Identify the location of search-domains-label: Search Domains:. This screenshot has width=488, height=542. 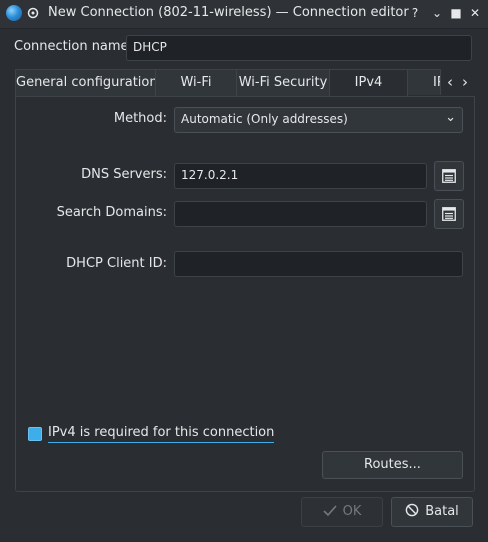
(111, 212).